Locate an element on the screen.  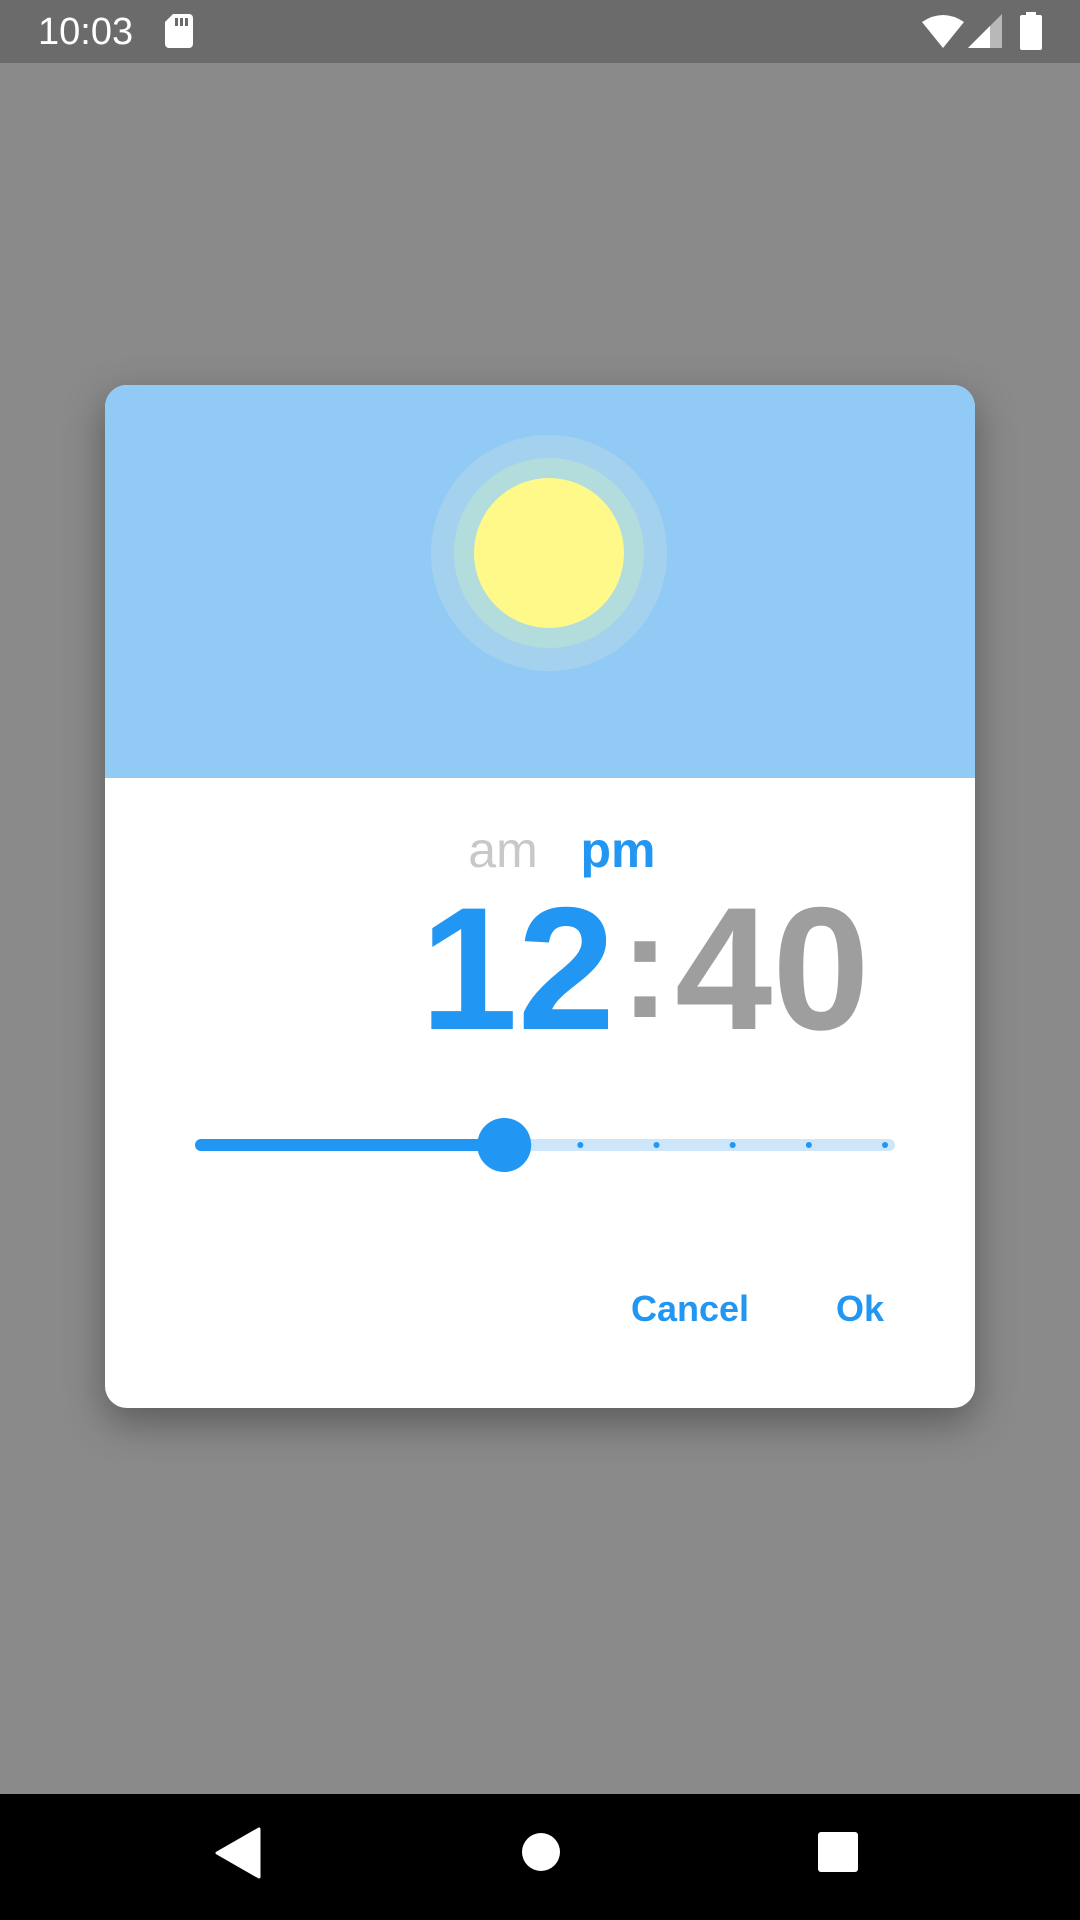
home-icon is located at coordinates (541, 1852).